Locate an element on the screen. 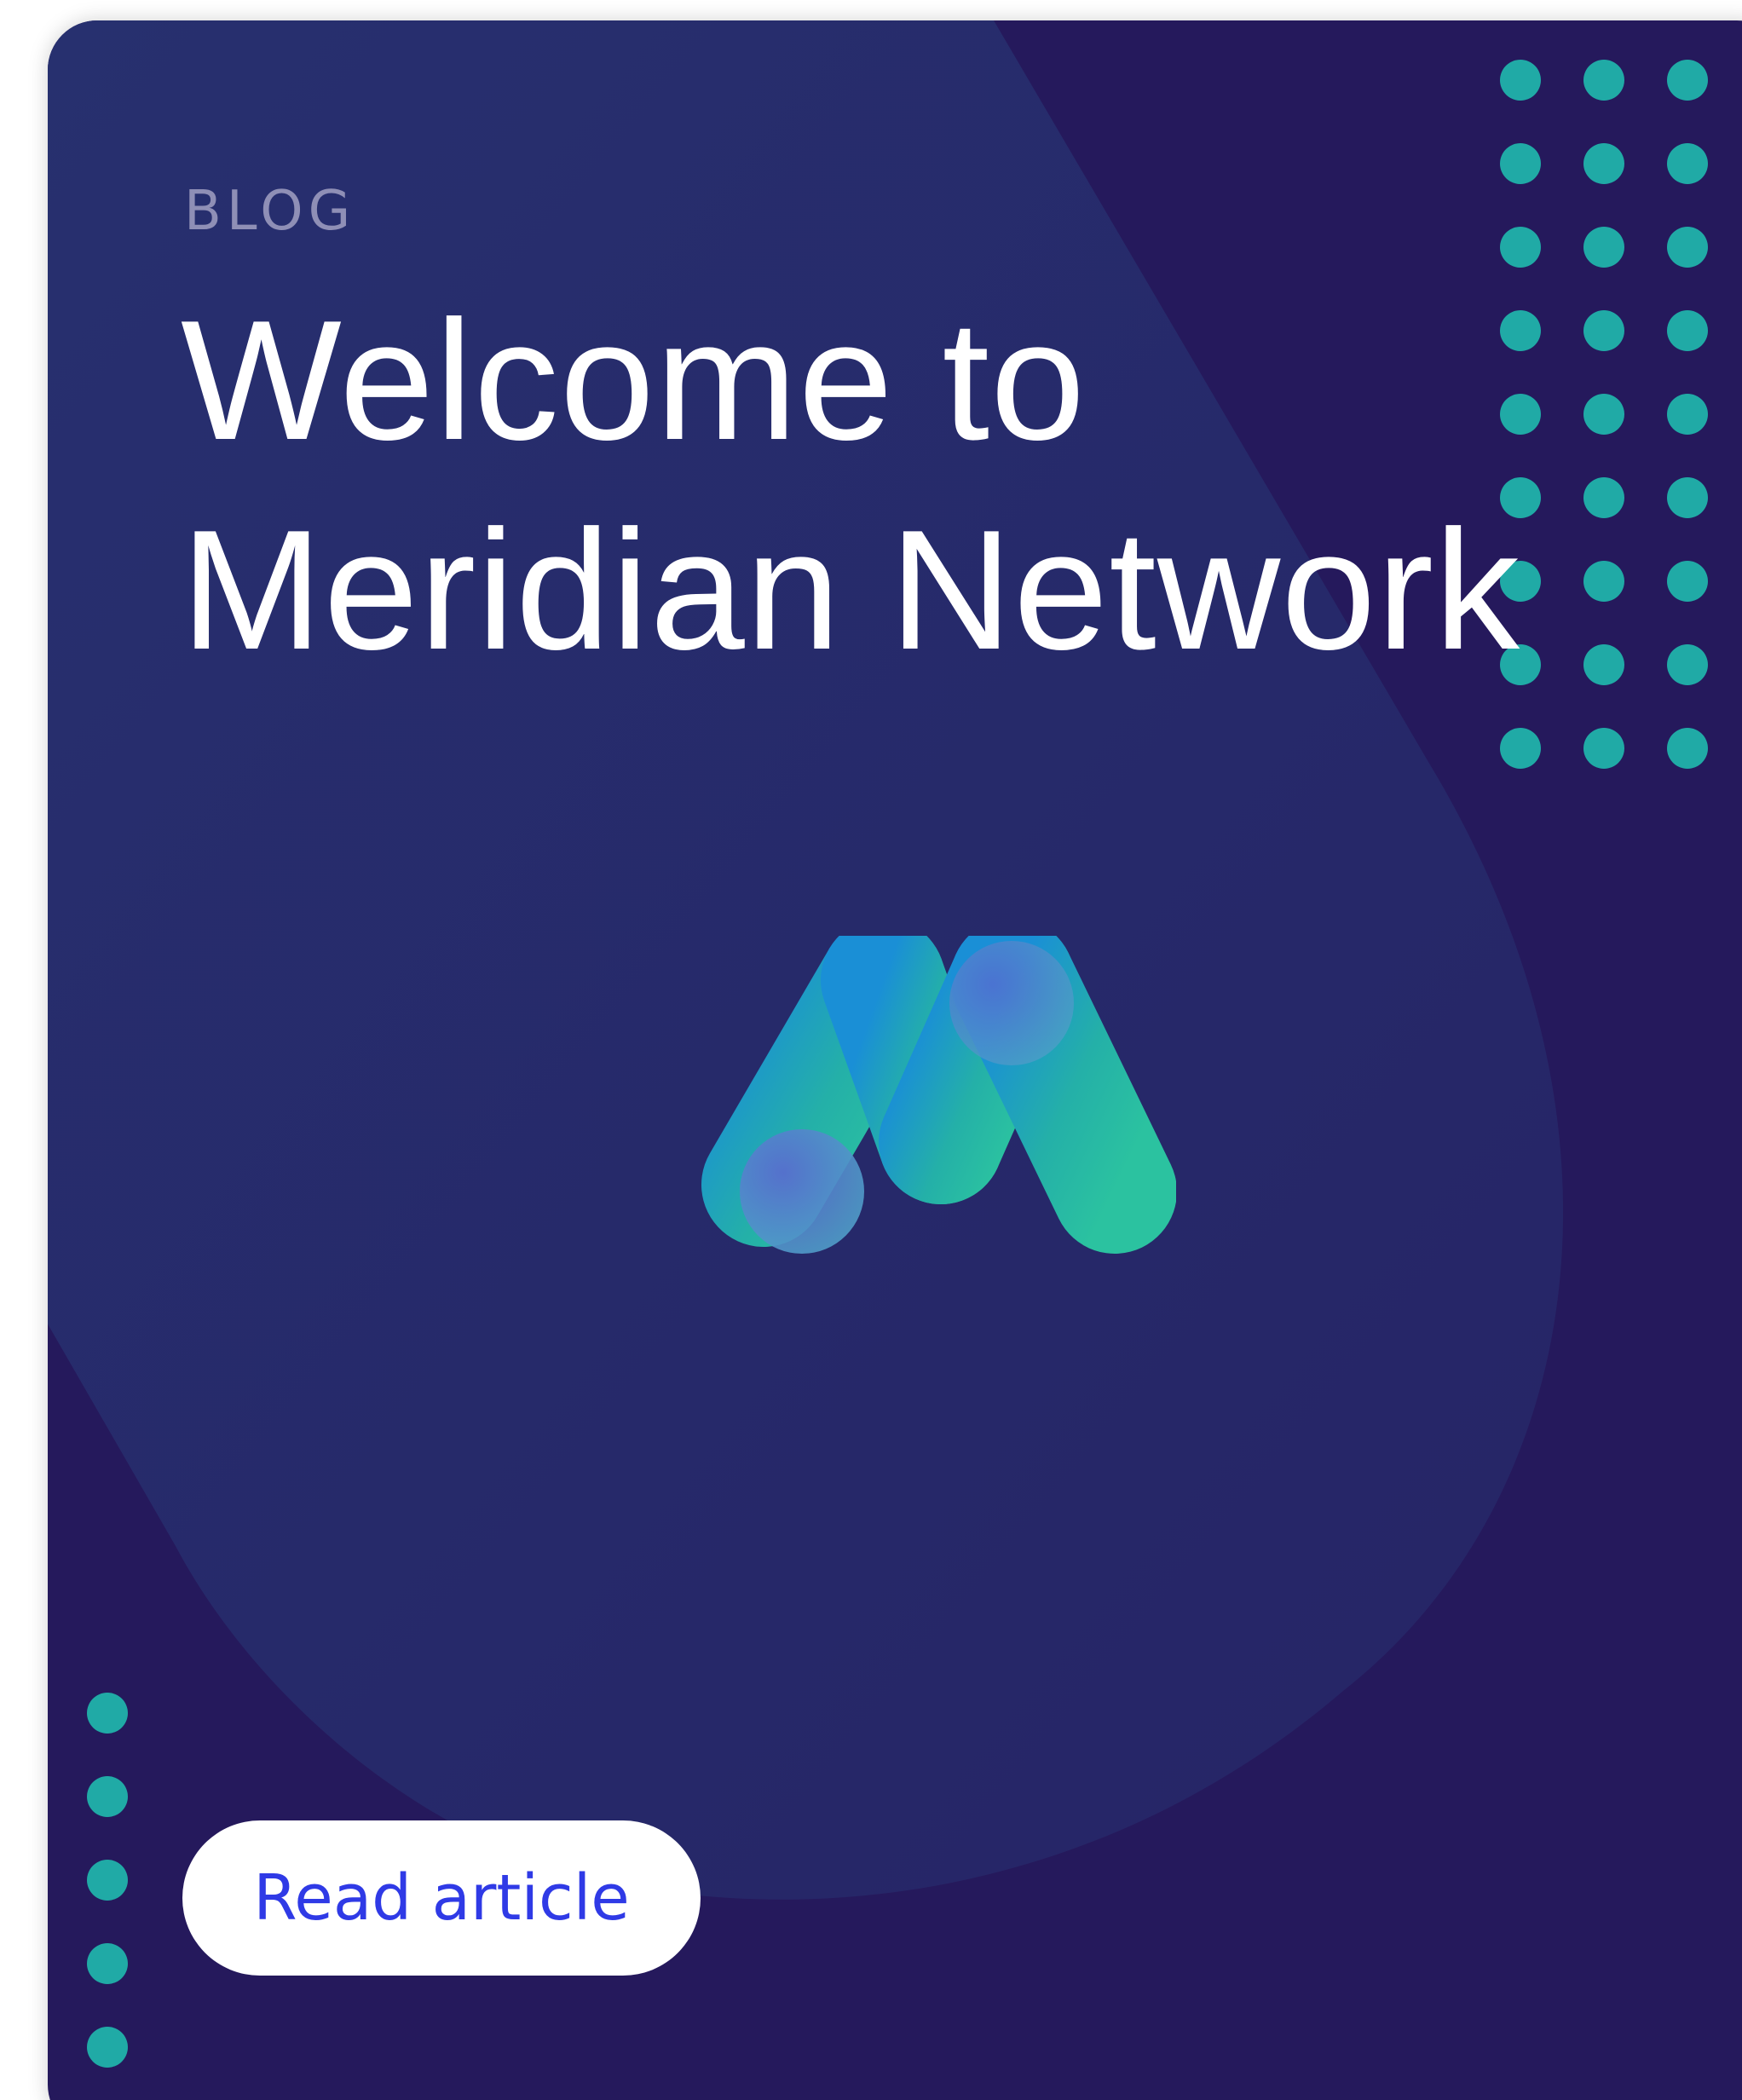  read-article-button: Read article is located at coordinates (441, 1898).